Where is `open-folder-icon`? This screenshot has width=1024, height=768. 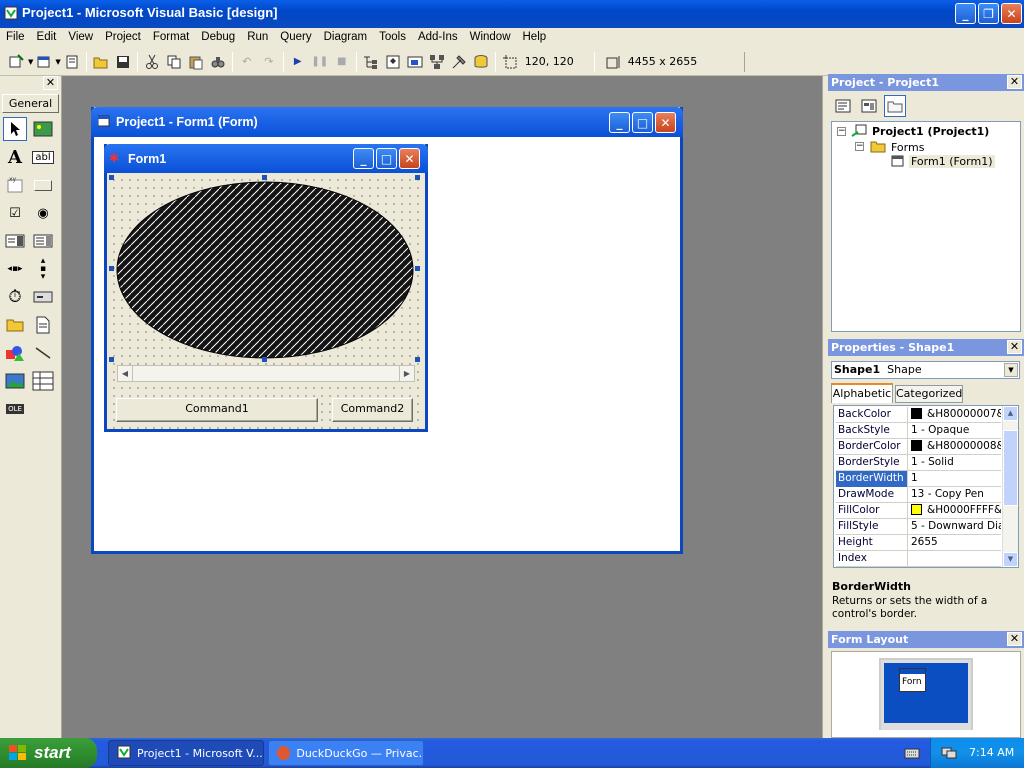 open-folder-icon is located at coordinates (101, 62).